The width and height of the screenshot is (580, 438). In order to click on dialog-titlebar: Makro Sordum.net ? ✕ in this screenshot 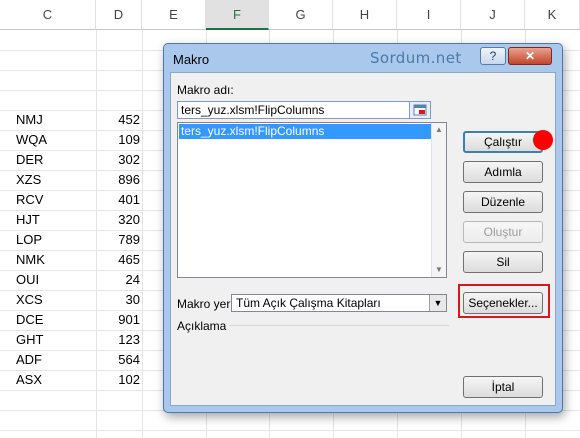, I will do `click(363, 58)`.